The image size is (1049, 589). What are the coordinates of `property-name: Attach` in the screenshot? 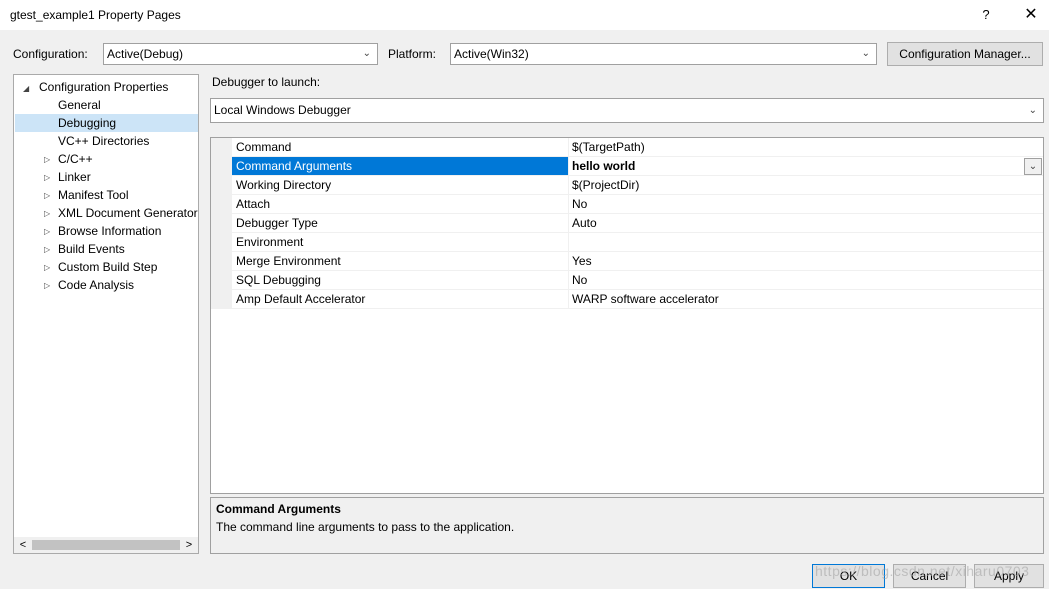 It's located at (400, 204).